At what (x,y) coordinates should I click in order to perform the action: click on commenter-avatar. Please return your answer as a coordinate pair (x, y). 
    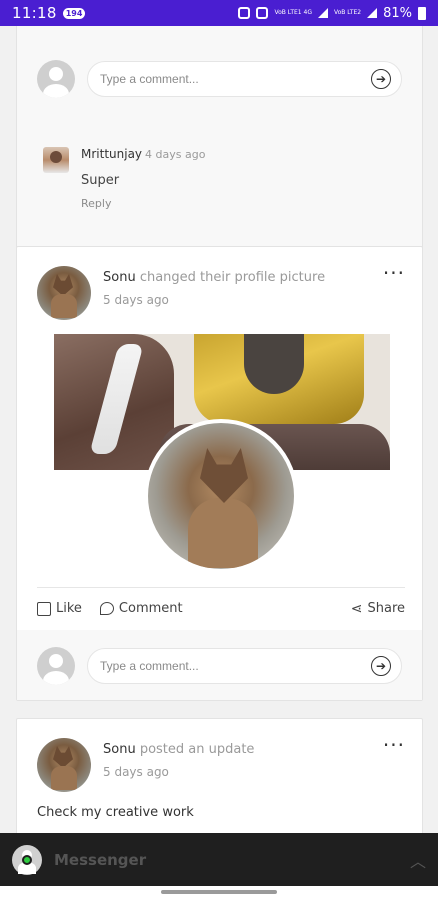
    Looking at the image, I should click on (56, 160).